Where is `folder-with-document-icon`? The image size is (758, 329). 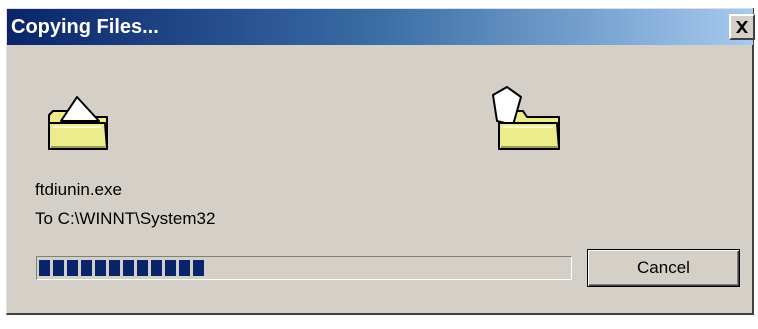
folder-with-document-icon is located at coordinates (526, 118).